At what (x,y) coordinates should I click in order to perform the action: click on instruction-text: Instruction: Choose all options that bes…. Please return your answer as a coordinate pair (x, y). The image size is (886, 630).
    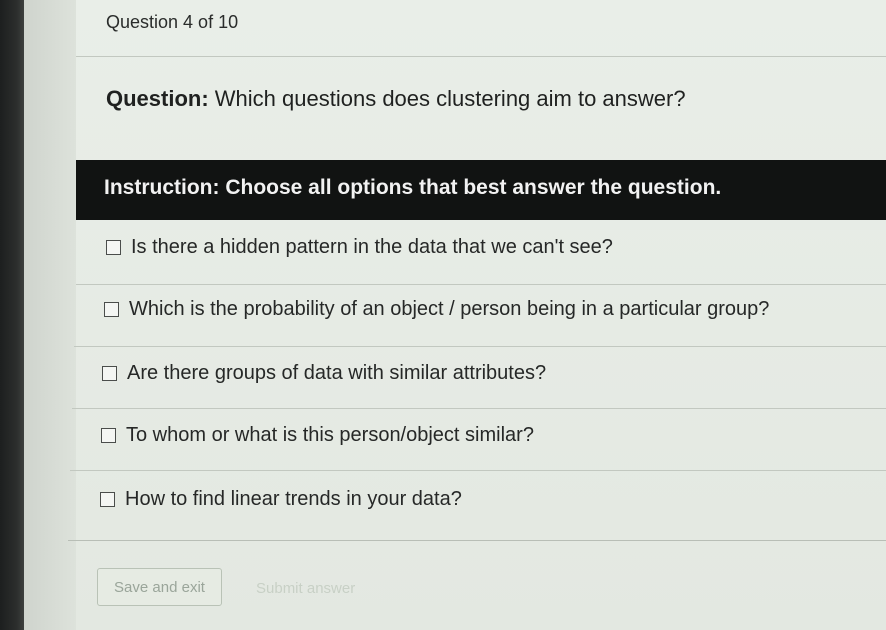
    Looking at the image, I should click on (412, 188).